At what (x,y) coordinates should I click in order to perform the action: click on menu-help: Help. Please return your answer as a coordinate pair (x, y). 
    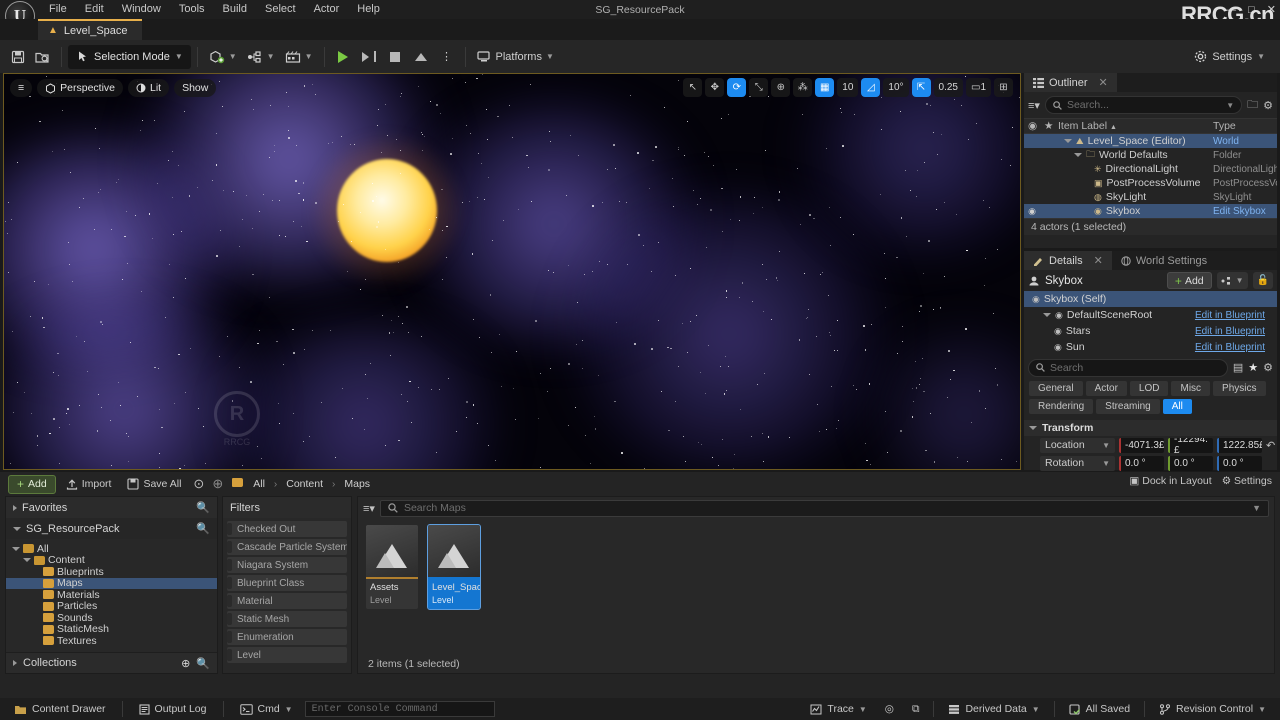
    Looking at the image, I should click on (368, 9).